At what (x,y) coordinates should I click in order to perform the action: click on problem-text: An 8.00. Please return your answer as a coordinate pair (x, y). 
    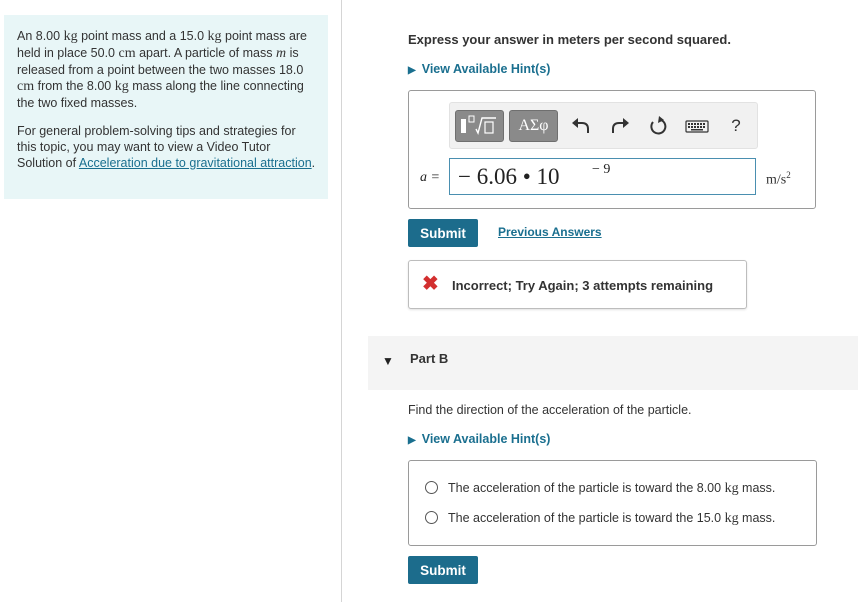
    Looking at the image, I should click on (39, 36).